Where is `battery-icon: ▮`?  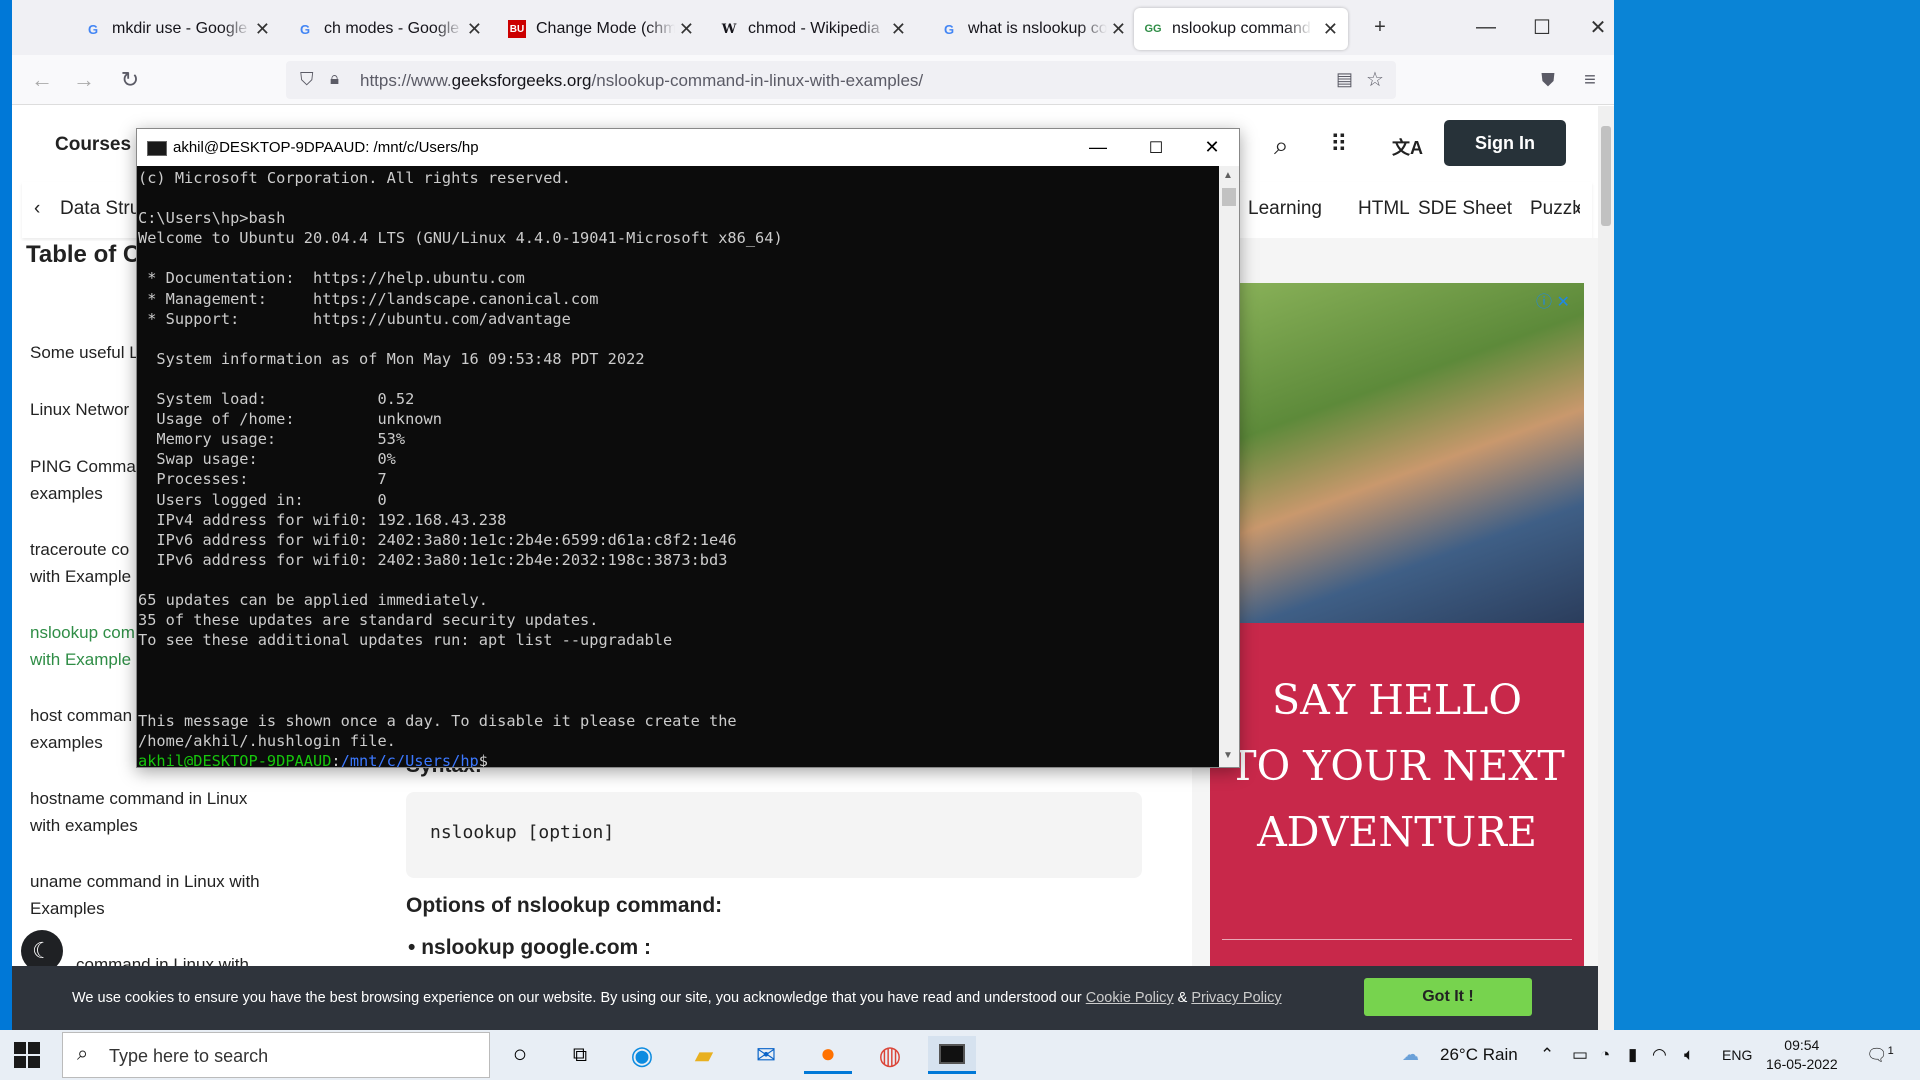
battery-icon: ▮ is located at coordinates (1632, 1055).